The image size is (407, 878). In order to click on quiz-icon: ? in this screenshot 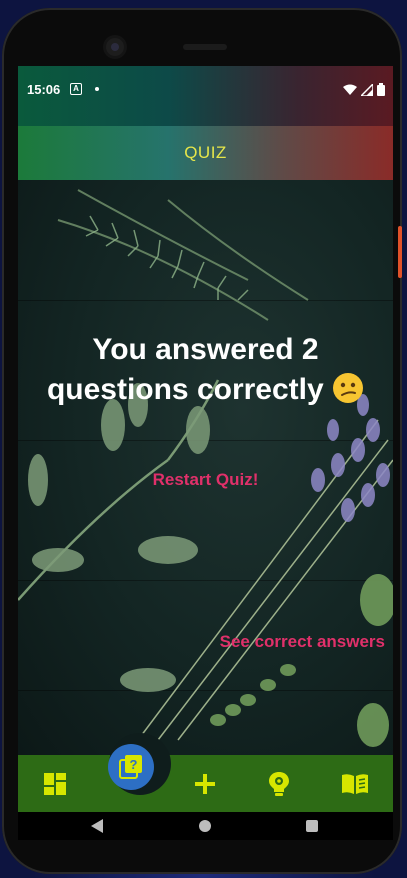, I will do `click(130, 767)`.